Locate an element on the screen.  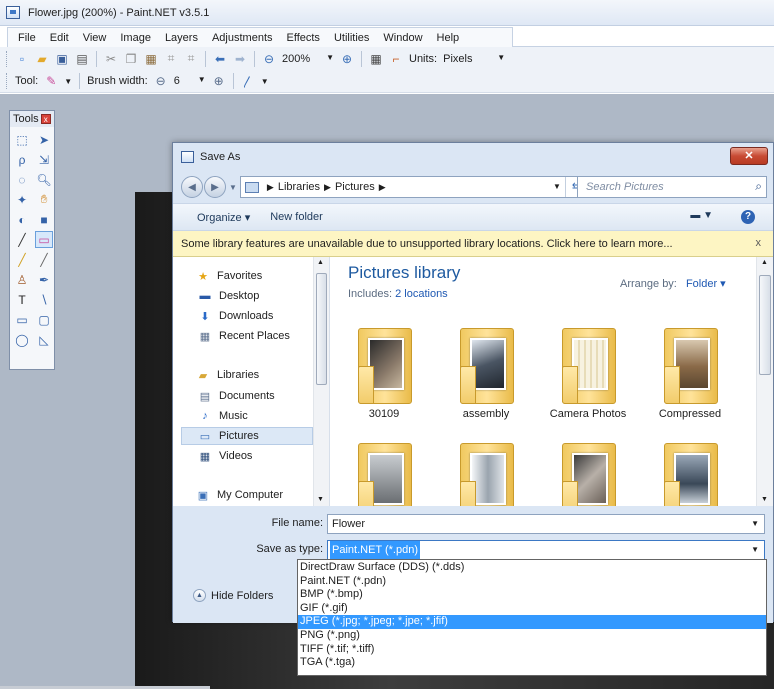
grid-icon: ▦ is located at coordinates (376, 59).